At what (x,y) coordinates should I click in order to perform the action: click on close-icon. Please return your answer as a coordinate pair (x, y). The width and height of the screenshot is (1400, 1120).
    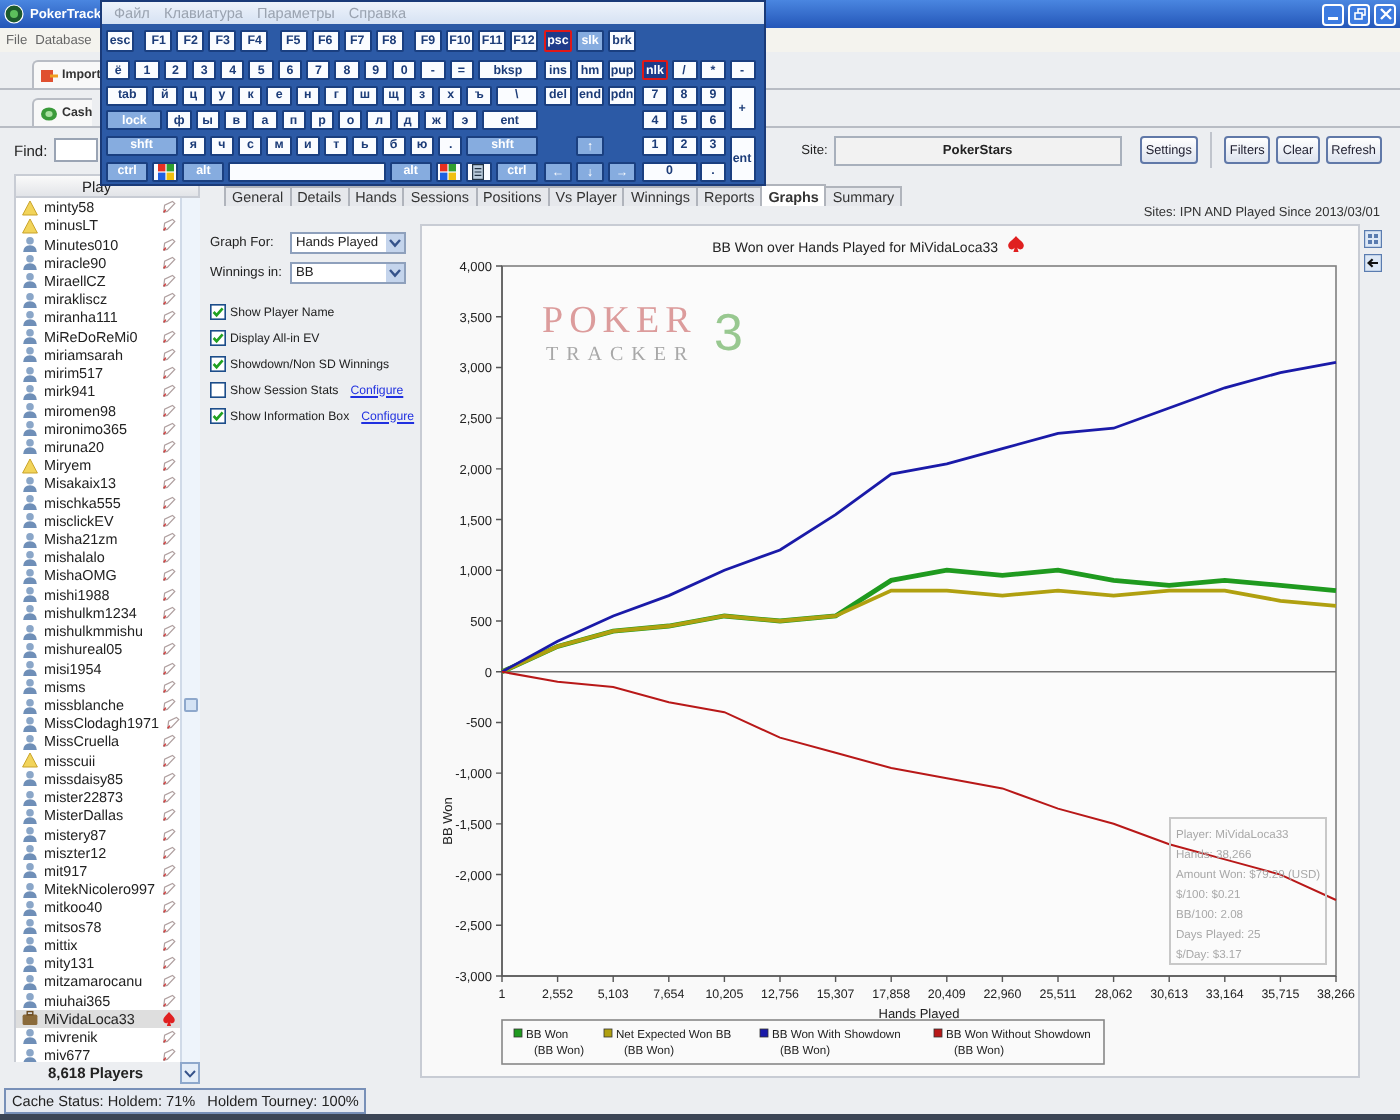
    Looking at the image, I should click on (1385, 14).